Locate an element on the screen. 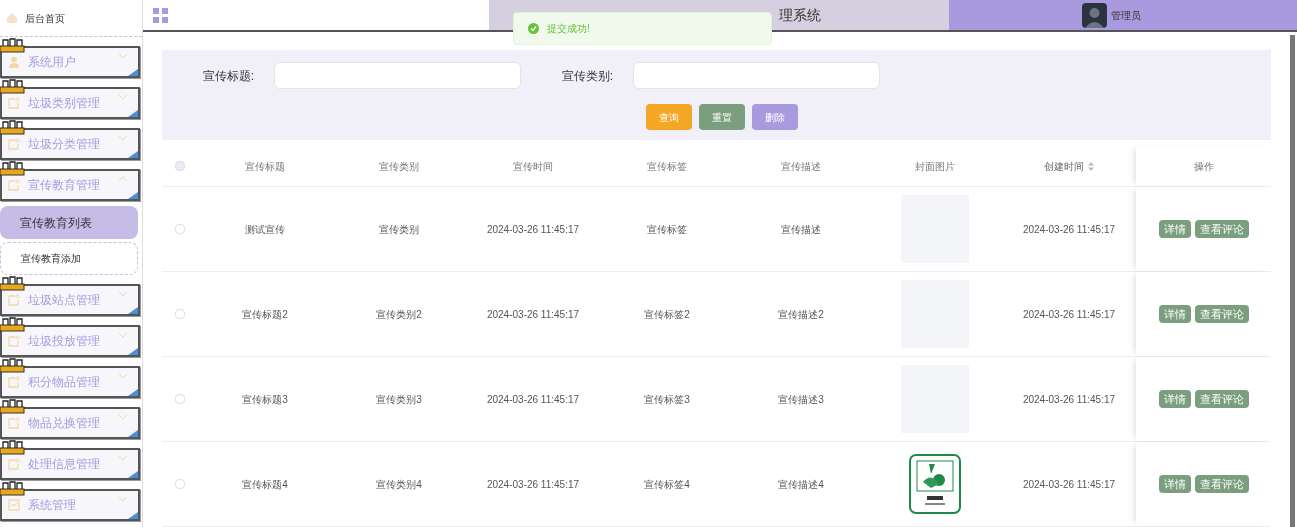  table-cell-text: 宣传标签4 is located at coordinates (667, 484).